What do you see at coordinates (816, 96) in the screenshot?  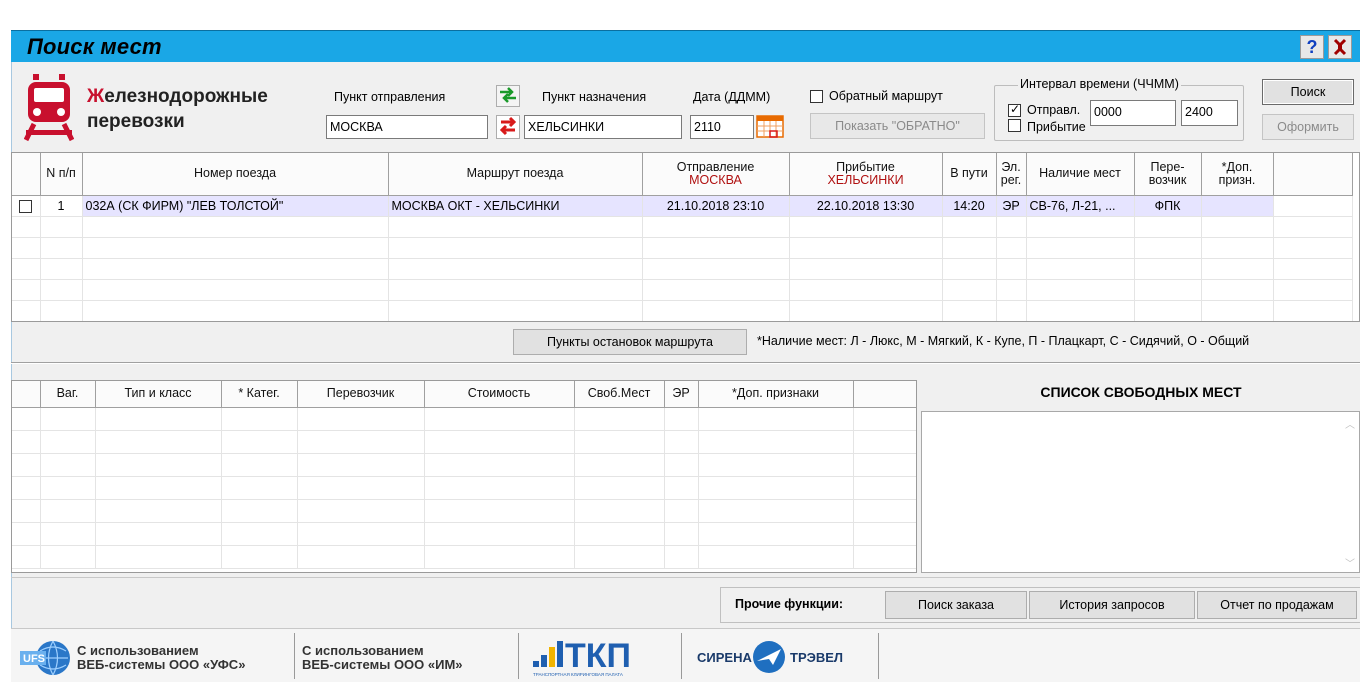 I see `return-route-checkbox` at bounding box center [816, 96].